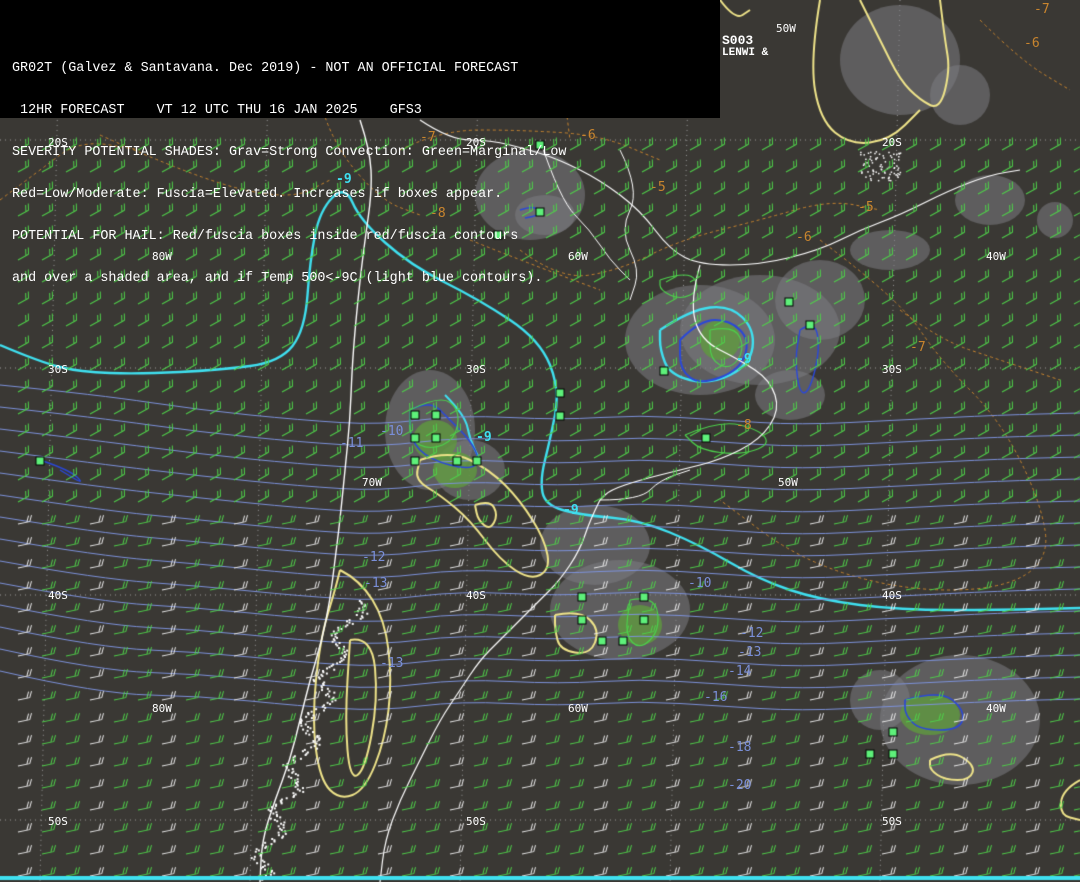 The height and width of the screenshot is (882, 1080). What do you see at coordinates (737, 40) in the screenshot?
I see `corner-text-1: S003` at bounding box center [737, 40].